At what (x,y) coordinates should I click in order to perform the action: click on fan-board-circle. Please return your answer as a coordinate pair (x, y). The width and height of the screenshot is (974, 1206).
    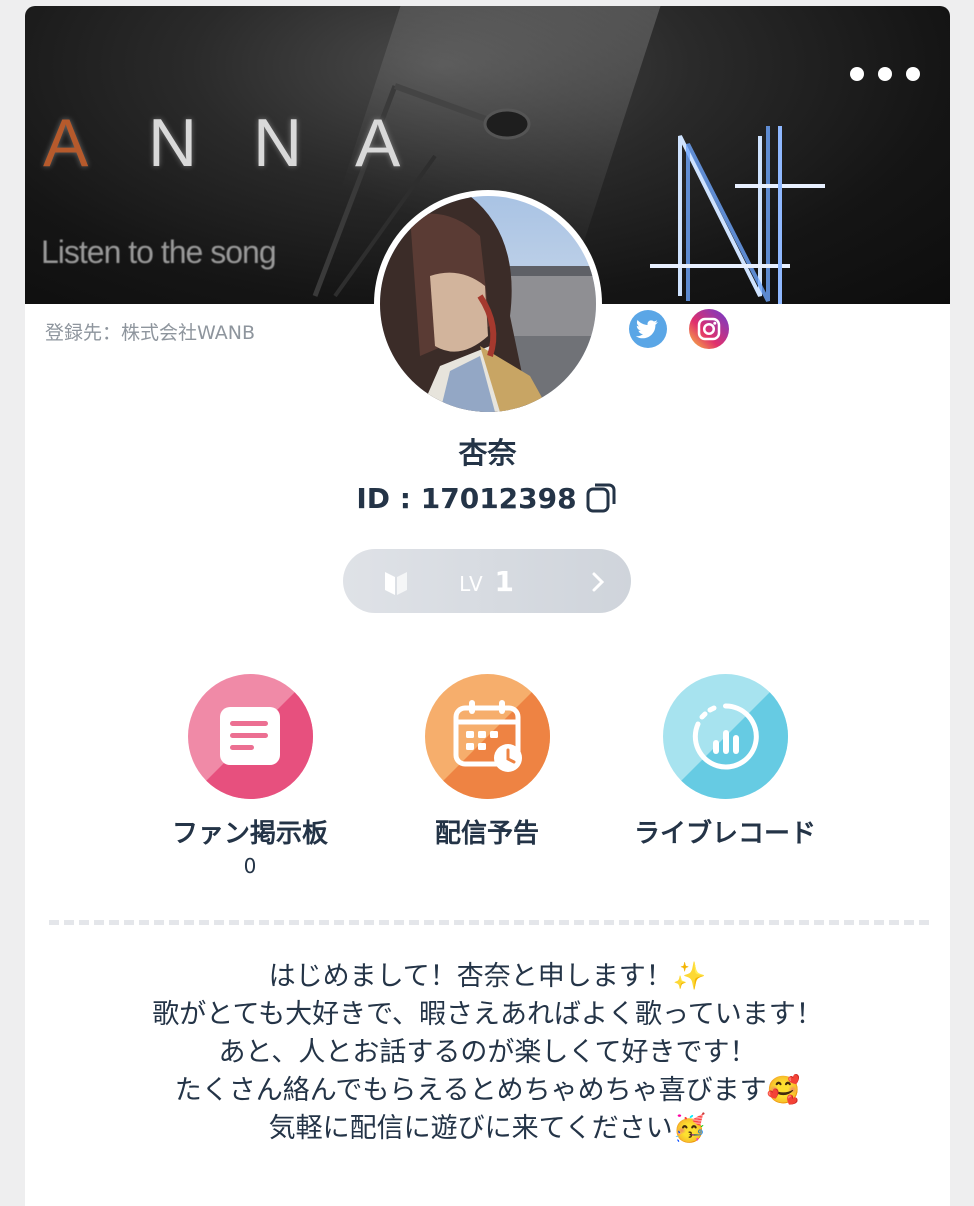
    Looking at the image, I should click on (250, 736).